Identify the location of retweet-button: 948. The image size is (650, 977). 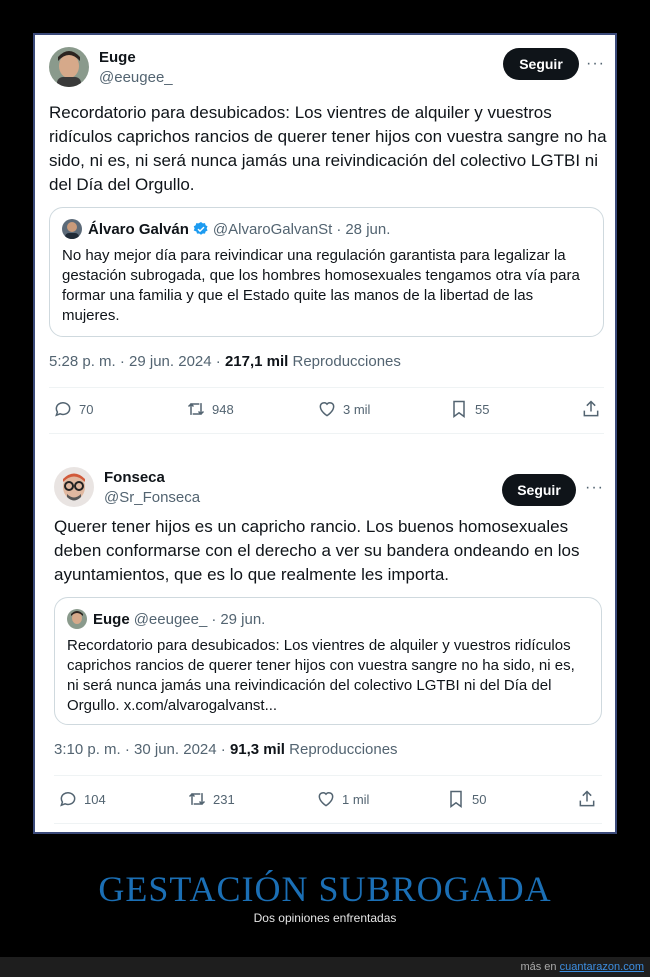
(210, 409).